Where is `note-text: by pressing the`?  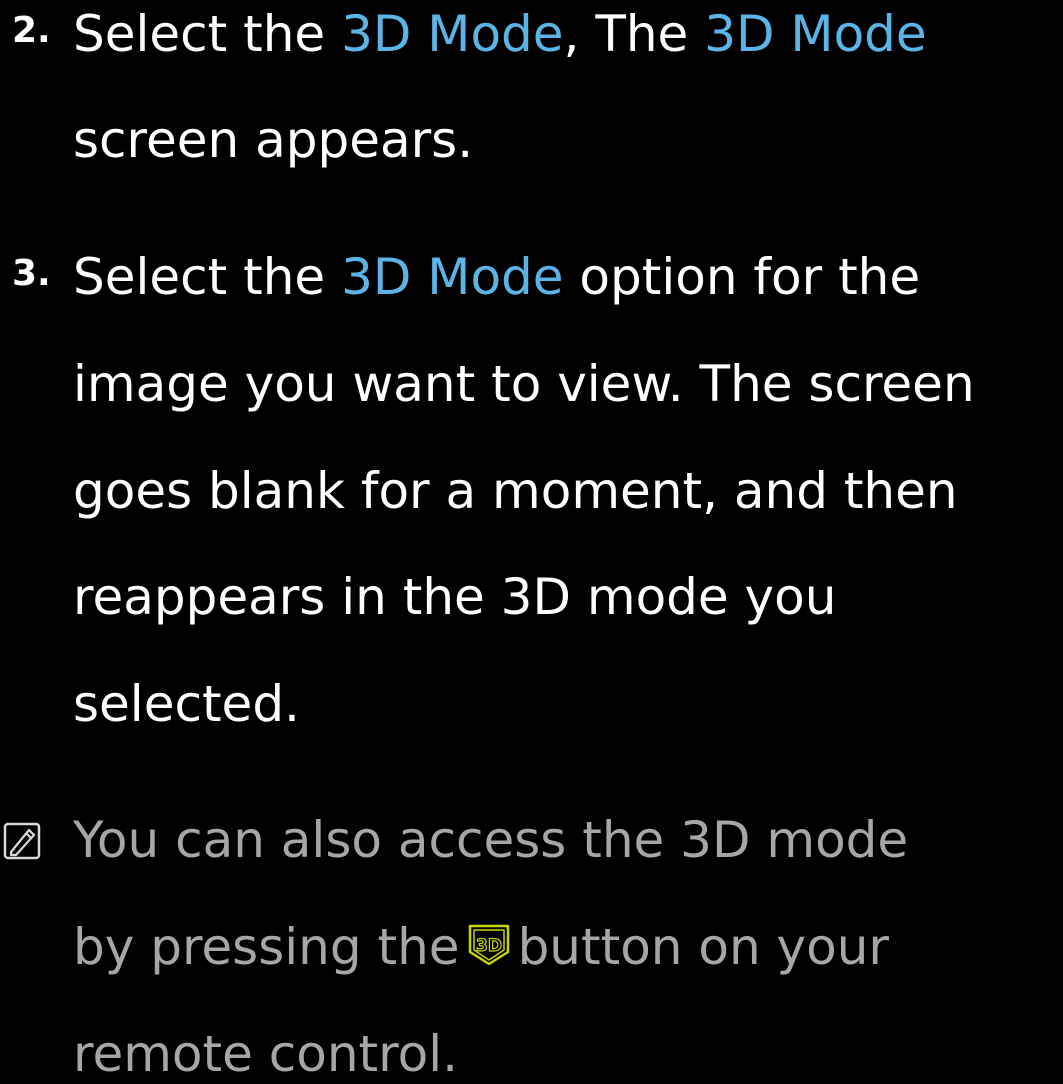
note-text: by pressing the is located at coordinates (266, 947).